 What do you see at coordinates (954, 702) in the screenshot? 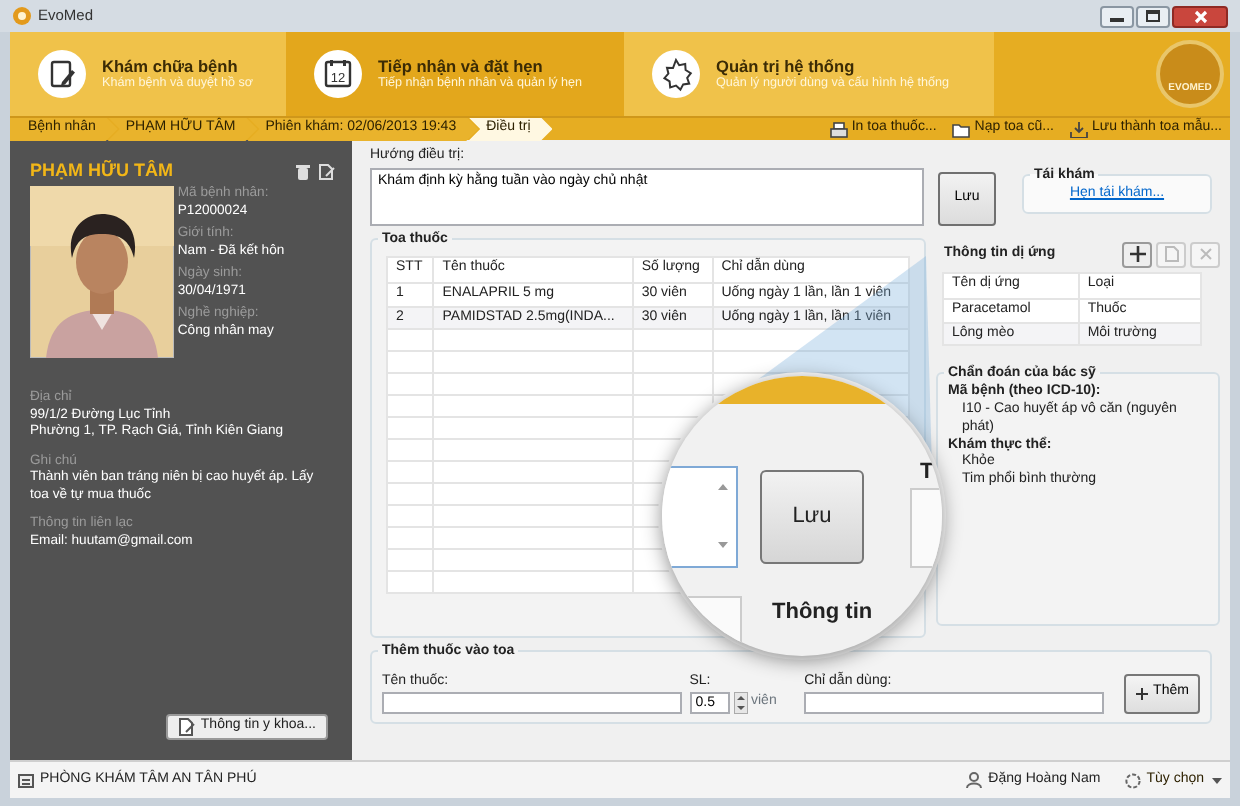
I see `usage-field` at bounding box center [954, 702].